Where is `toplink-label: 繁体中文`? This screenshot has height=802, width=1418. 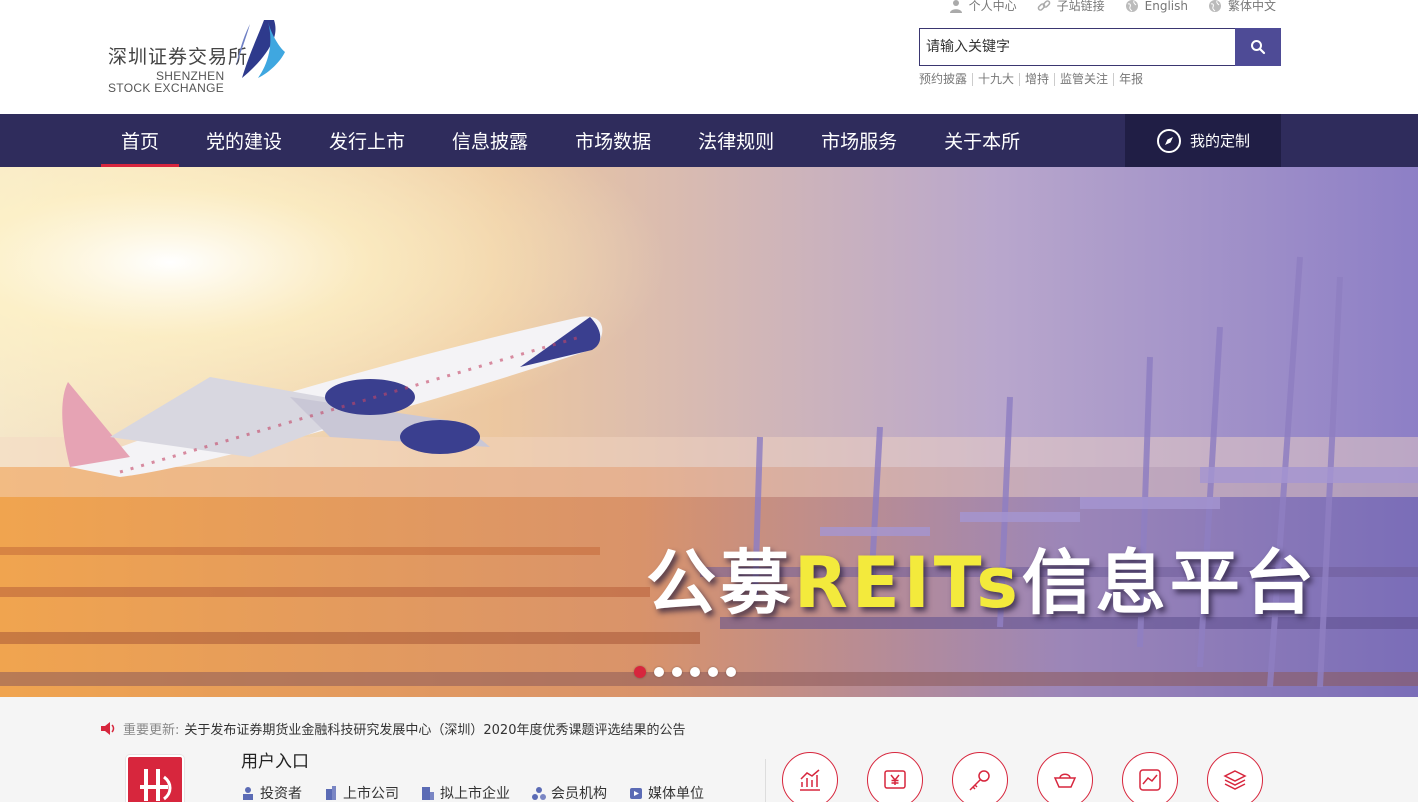
toplink-label: 繁体中文 is located at coordinates (1251, 6).